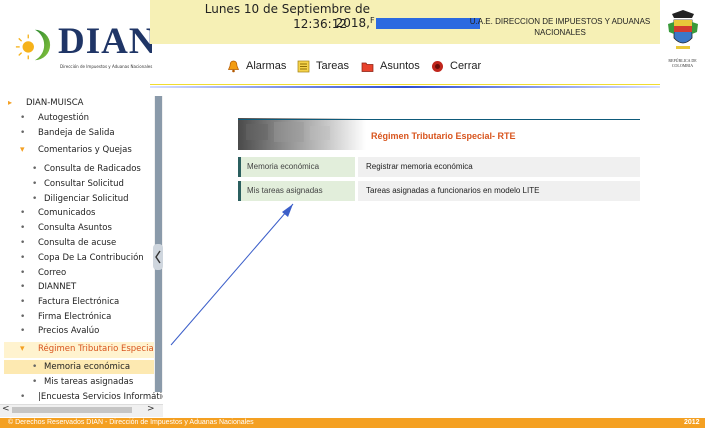 Image resolution: width=705 pixels, height=428 pixels. I want to click on chevron-left-icon, so click(158, 257).